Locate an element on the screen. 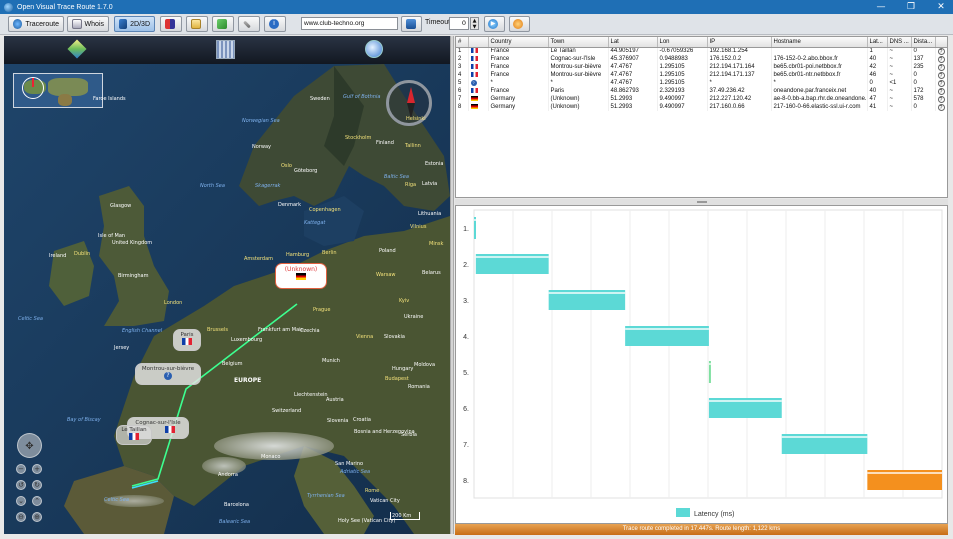  stop-icon is located at coordinates (518, 24).